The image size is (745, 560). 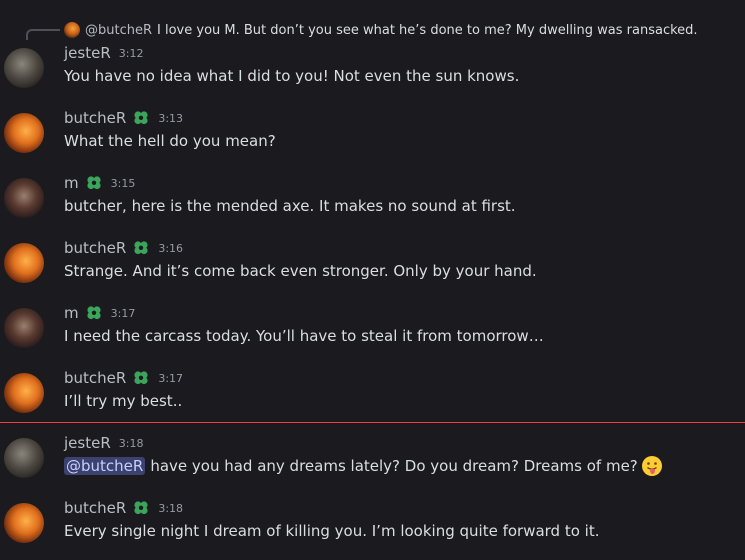 I want to click on message: butcheR 3:17 I’ll try my best.., so click(x=372, y=397).